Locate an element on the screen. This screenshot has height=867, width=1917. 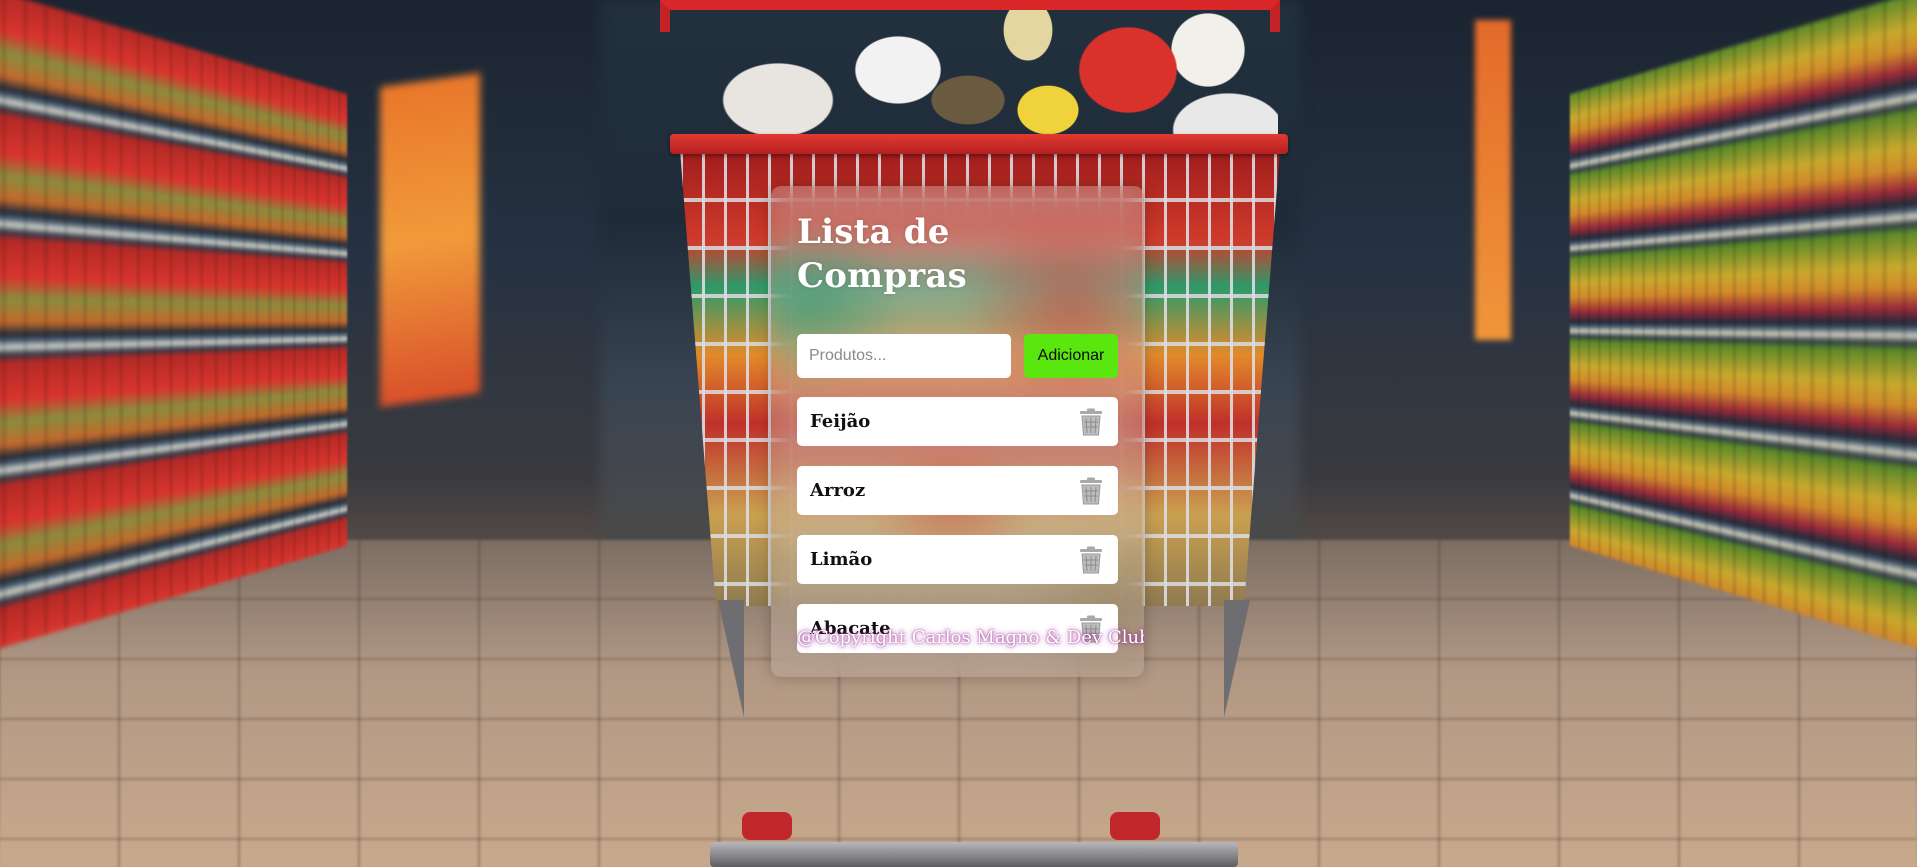
left-shelves is located at coordinates (174, 330).